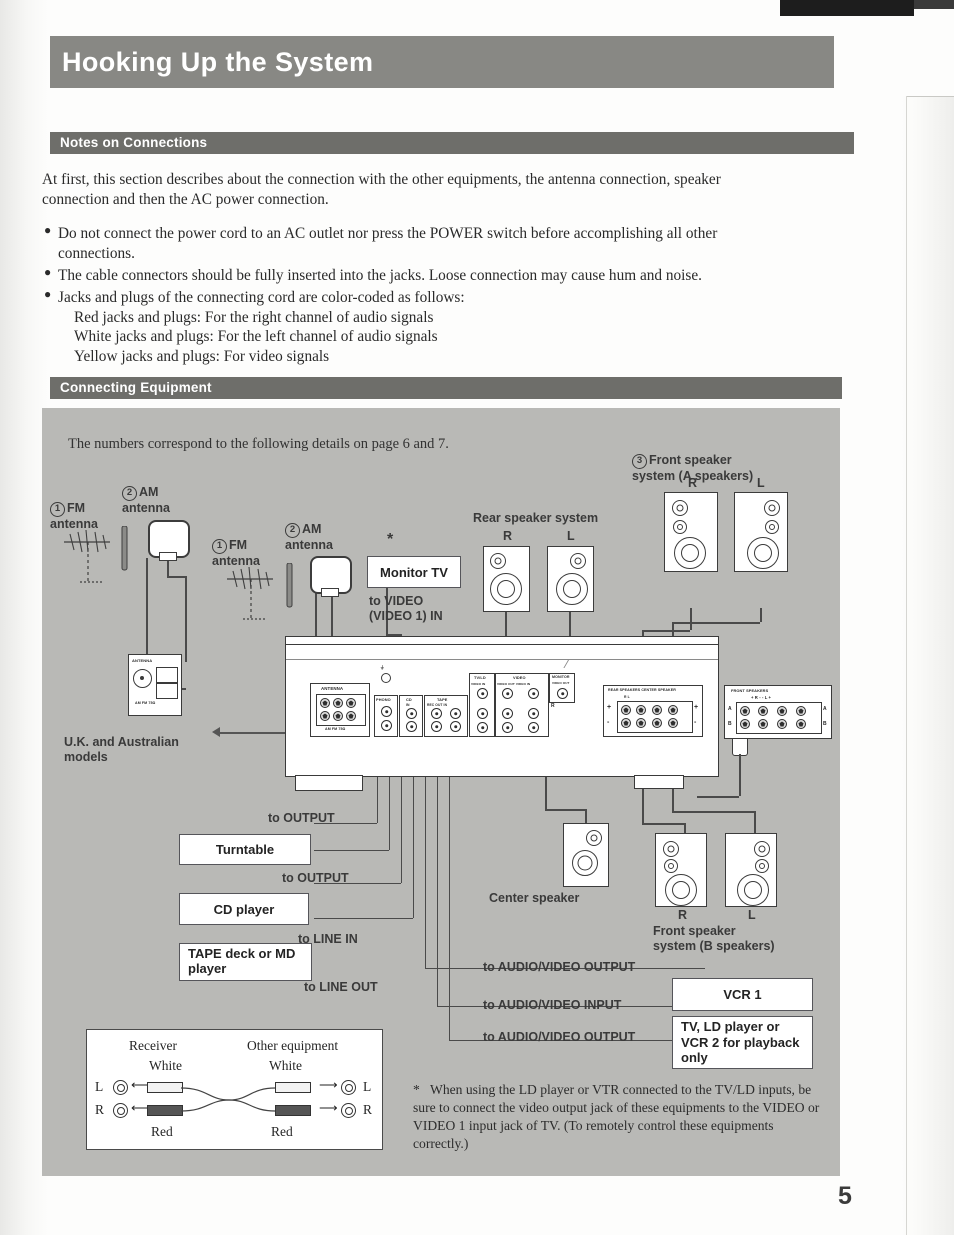 Image resolution: width=954 pixels, height=1235 pixels. Describe the element at coordinates (368, 1109) in the screenshot. I see `legend-r-right: R` at that location.